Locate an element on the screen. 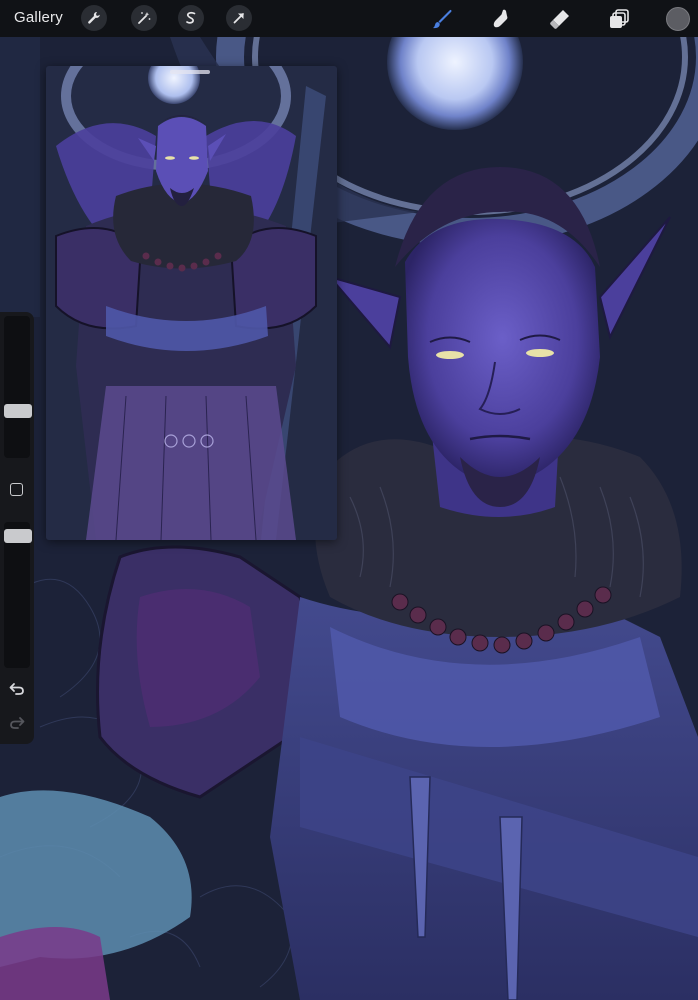 The image size is (698, 1000). wrench-icon is located at coordinates (94, 17).